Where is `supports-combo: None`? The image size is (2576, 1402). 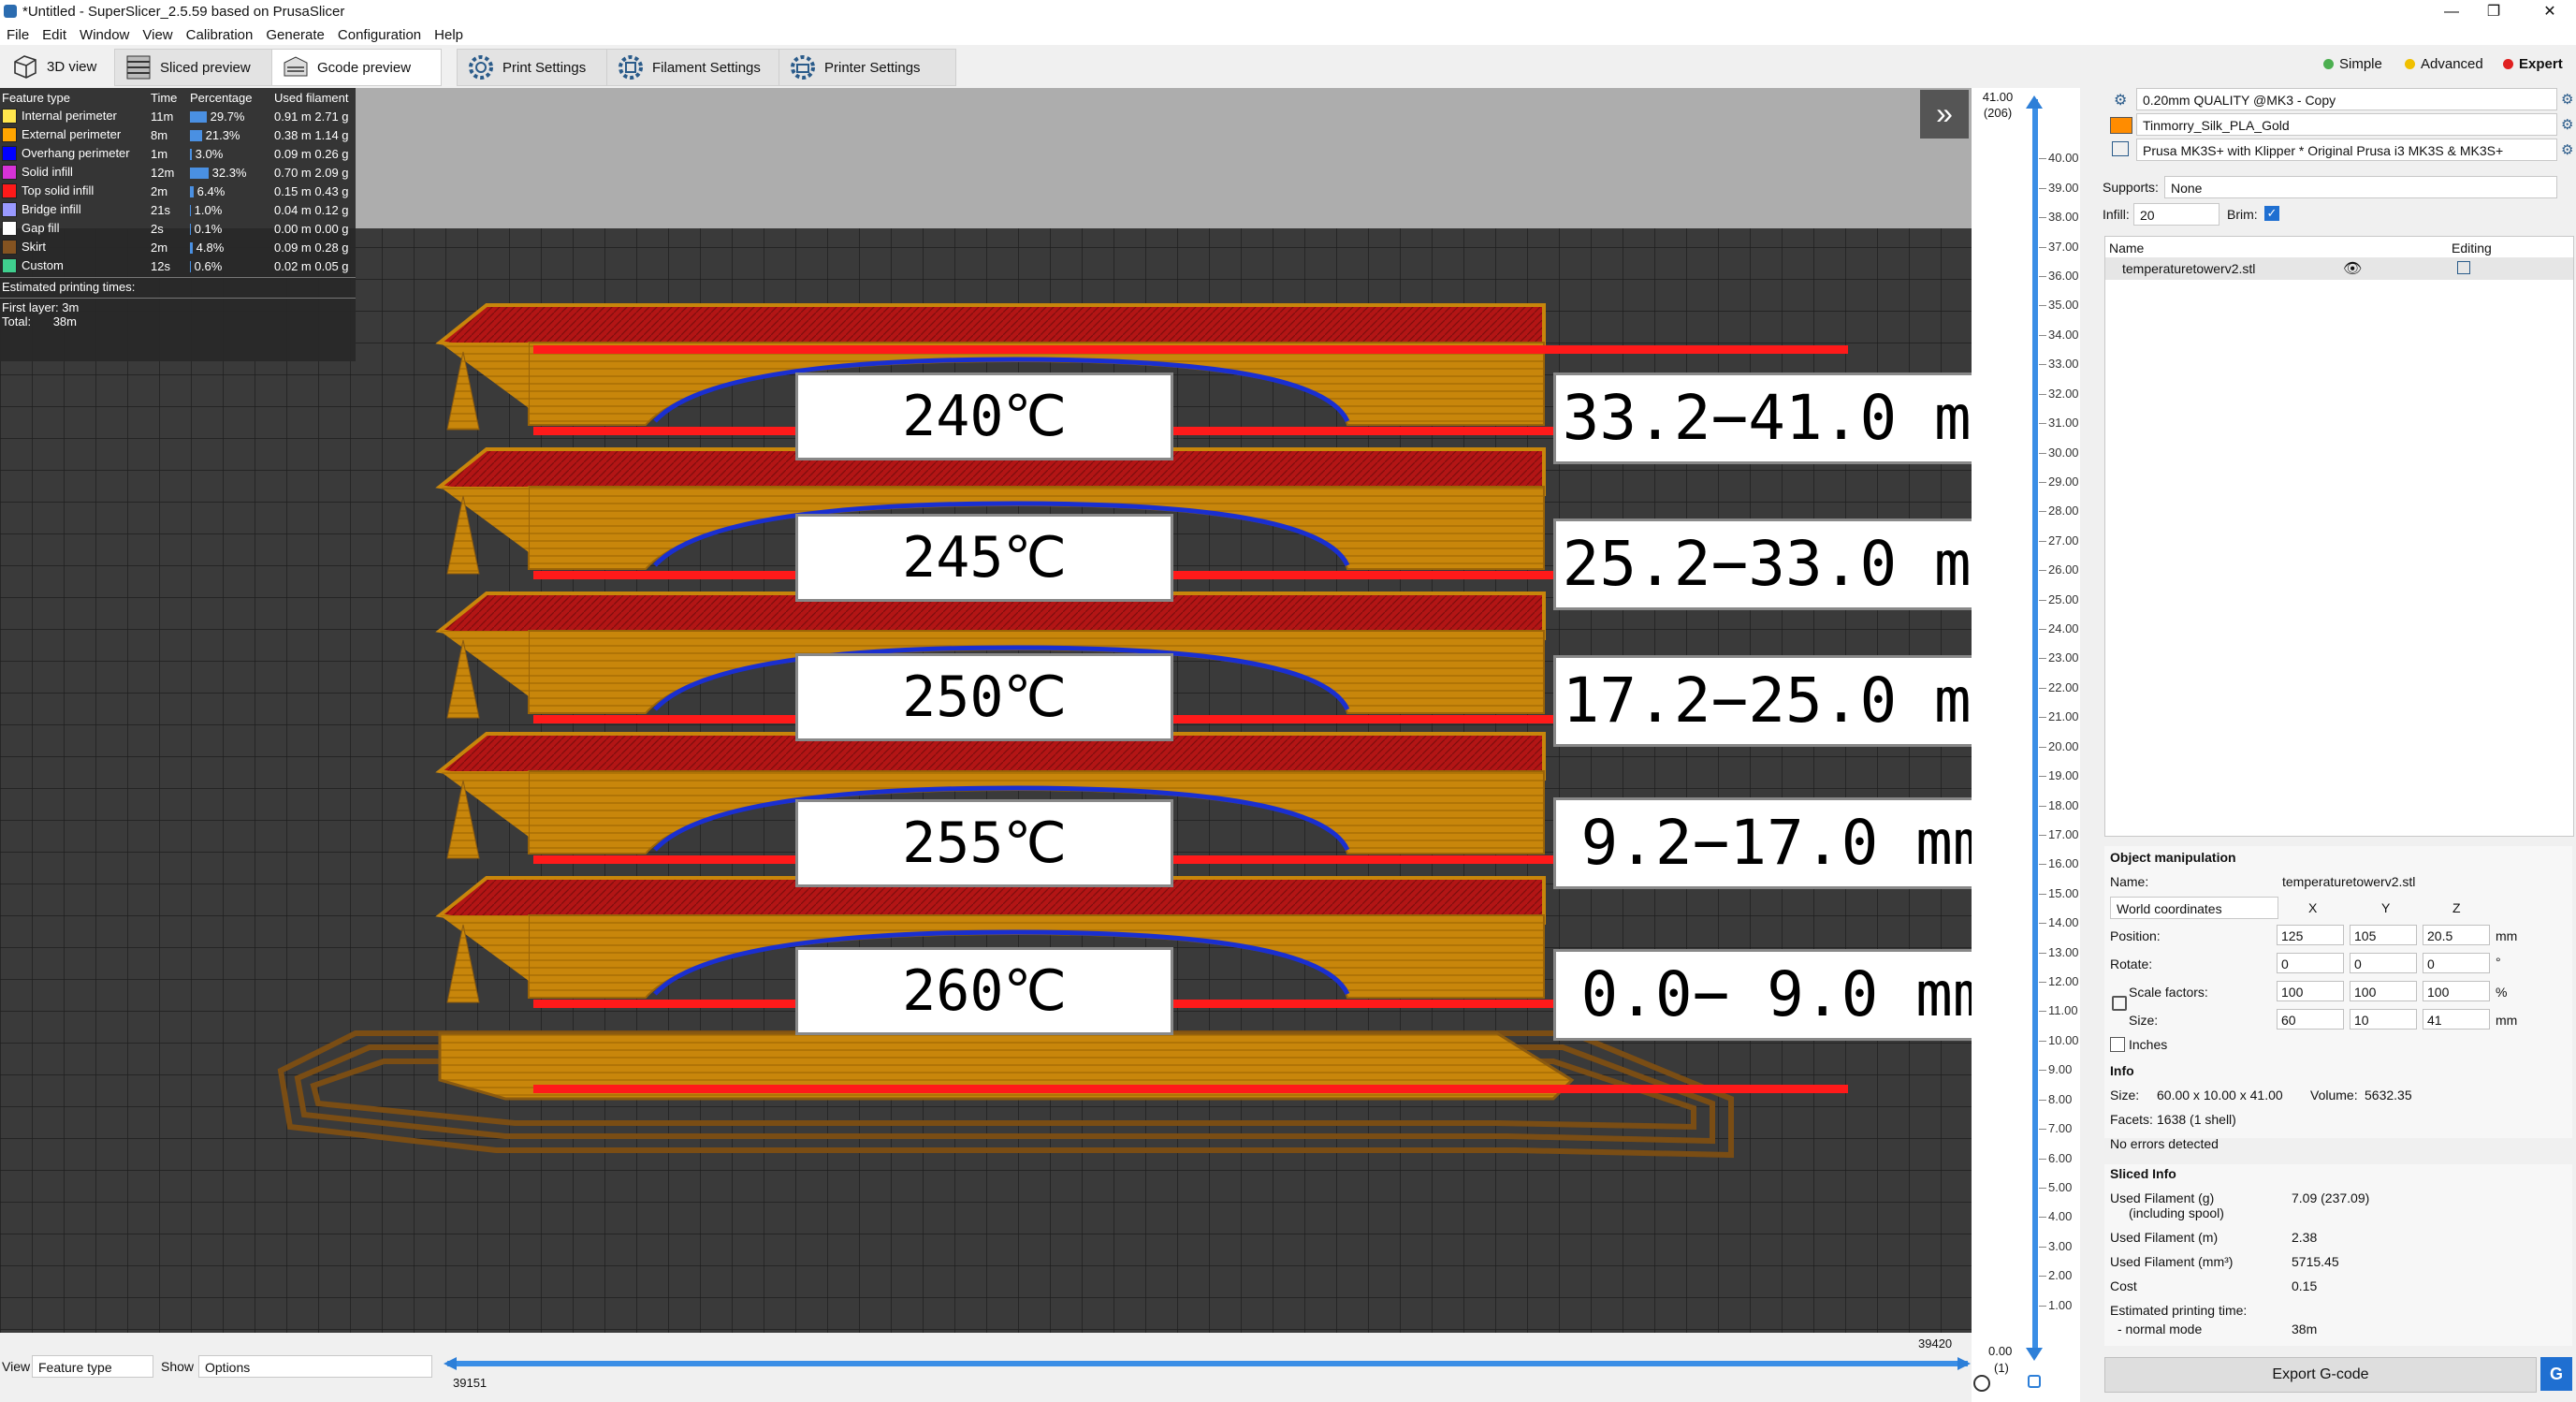
supports-combo: None is located at coordinates (2360, 187).